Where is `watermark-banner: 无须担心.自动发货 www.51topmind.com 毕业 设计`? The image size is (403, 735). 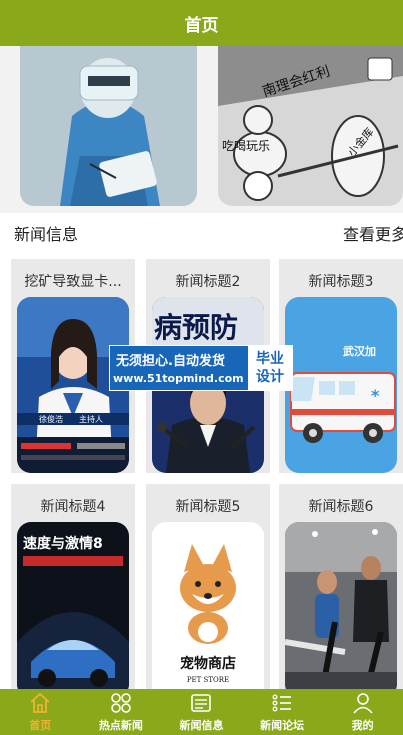 watermark-banner: 无须担心.自动发货 www.51topmind.com 毕业 设计 is located at coordinates (201, 368).